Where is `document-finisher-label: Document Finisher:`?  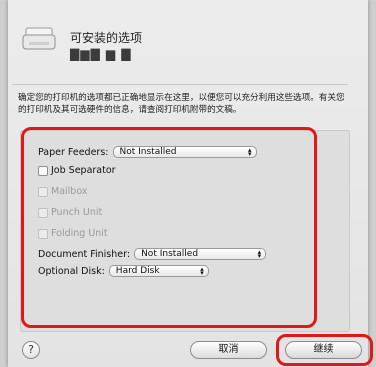 document-finisher-label: Document Finisher: is located at coordinates (84, 254).